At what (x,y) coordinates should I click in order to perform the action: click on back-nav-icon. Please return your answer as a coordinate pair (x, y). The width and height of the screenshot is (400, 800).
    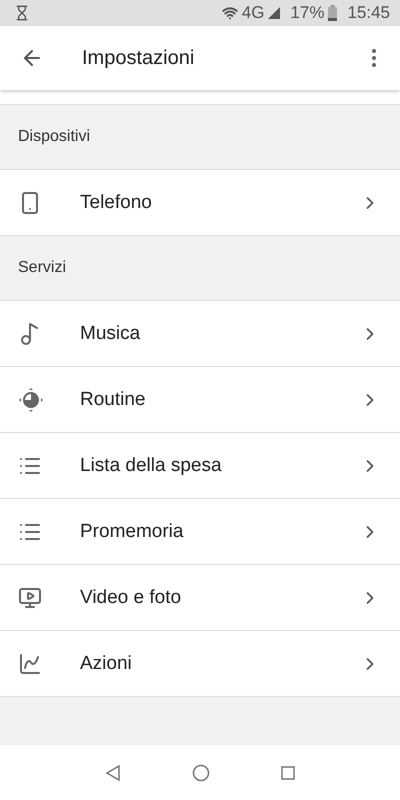
    Looking at the image, I should click on (113, 772).